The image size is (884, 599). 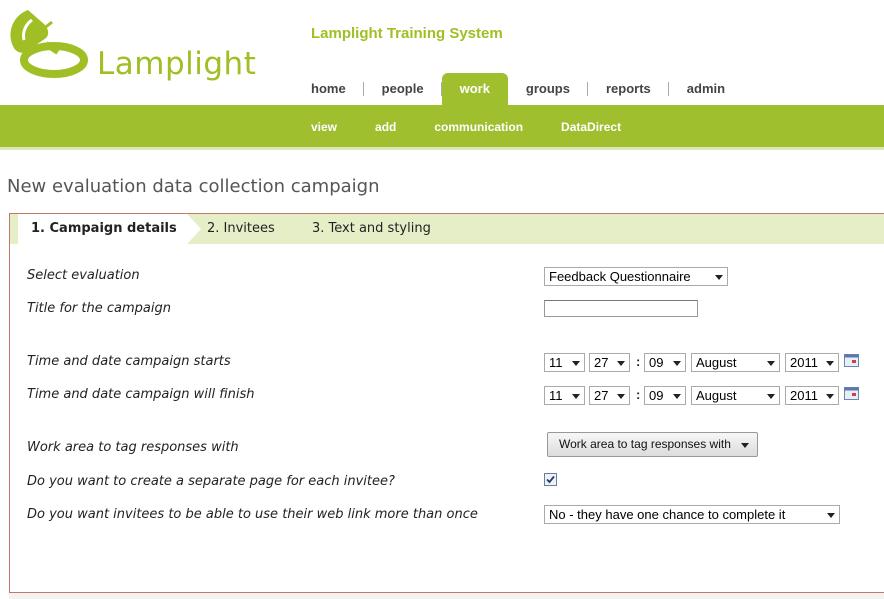 What do you see at coordinates (99, 308) in the screenshot?
I see `campaign-title-label: Title for the campaign` at bounding box center [99, 308].